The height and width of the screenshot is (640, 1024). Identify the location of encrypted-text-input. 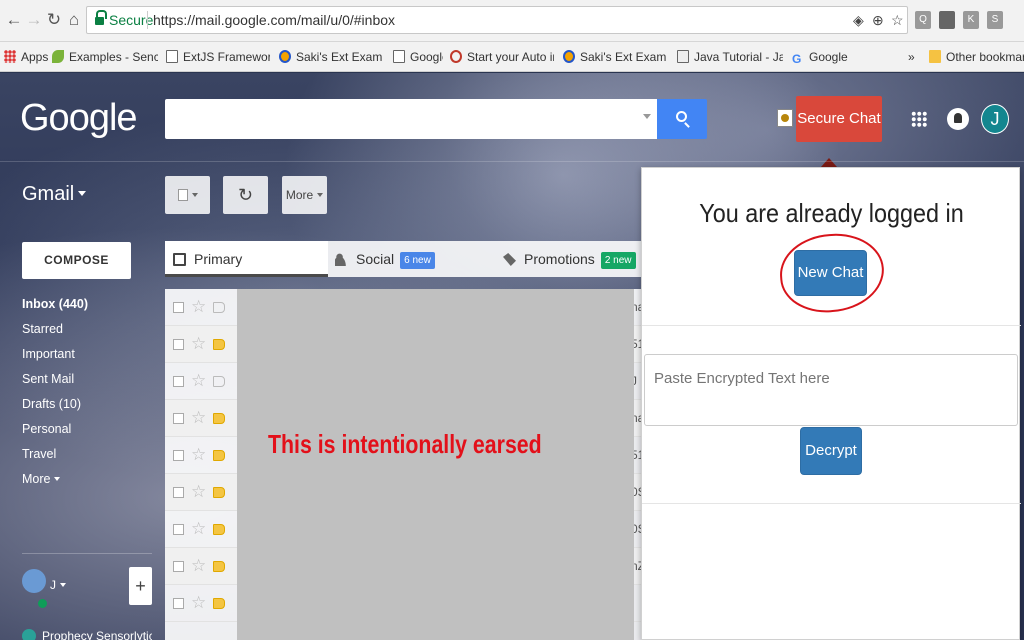
(831, 390).